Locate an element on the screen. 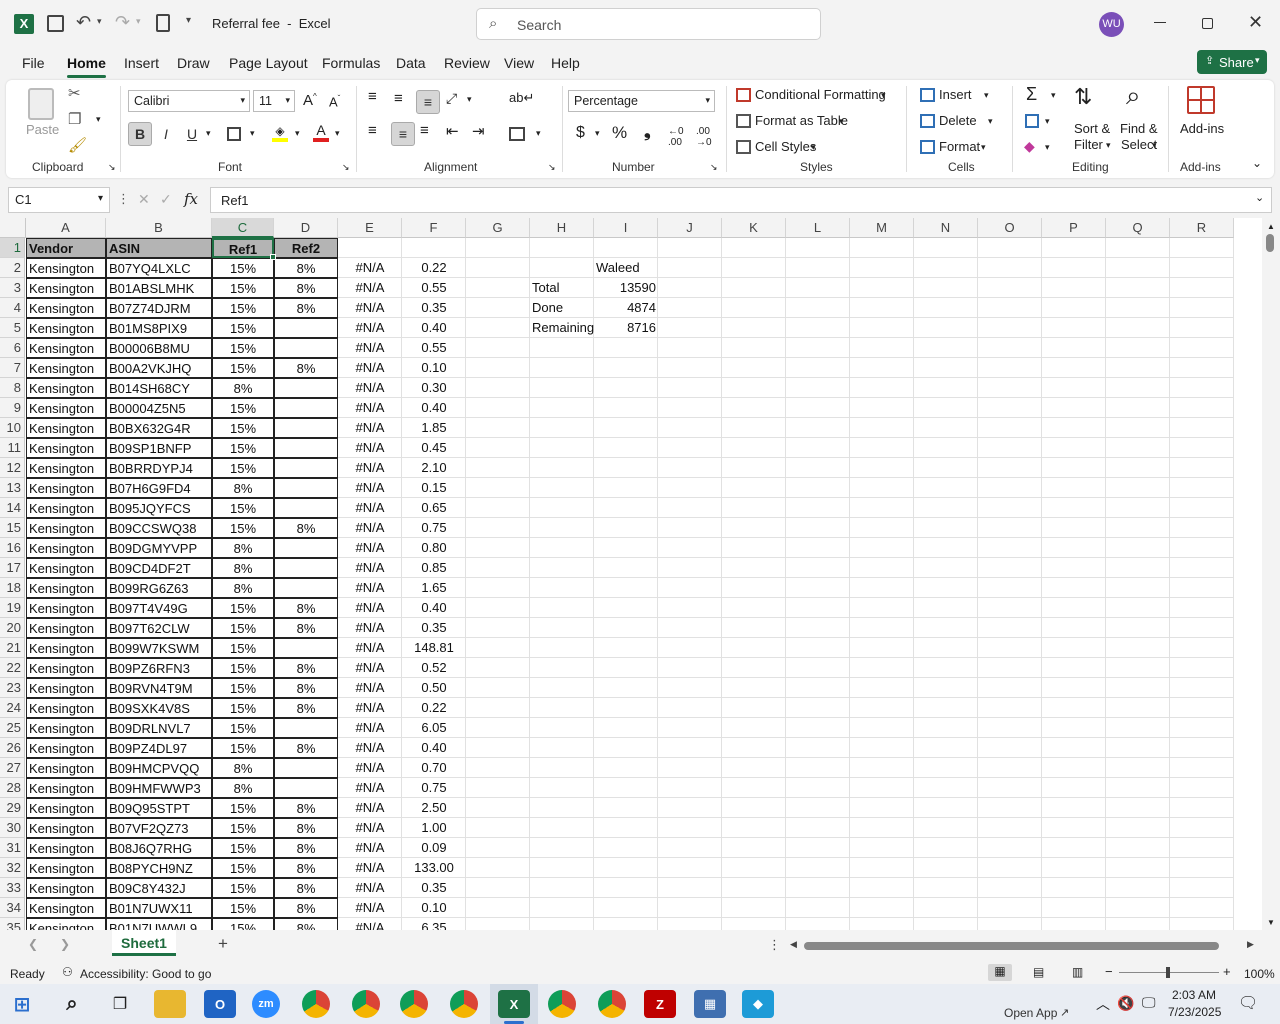 Image resolution: width=1280 pixels, height=1024 pixels. cancel-entry-icon: ✕ is located at coordinates (144, 199).